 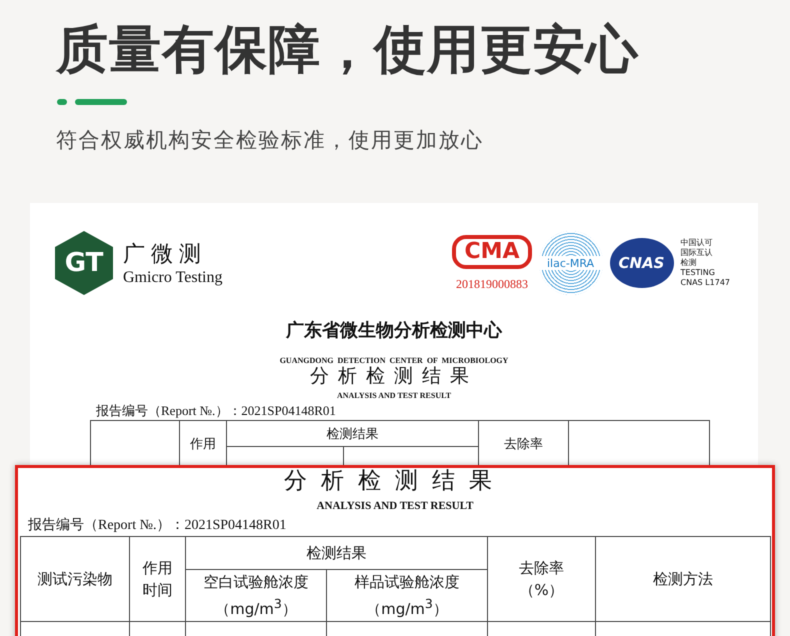 I want to click on logo-badge: GT, so click(x=84, y=263).